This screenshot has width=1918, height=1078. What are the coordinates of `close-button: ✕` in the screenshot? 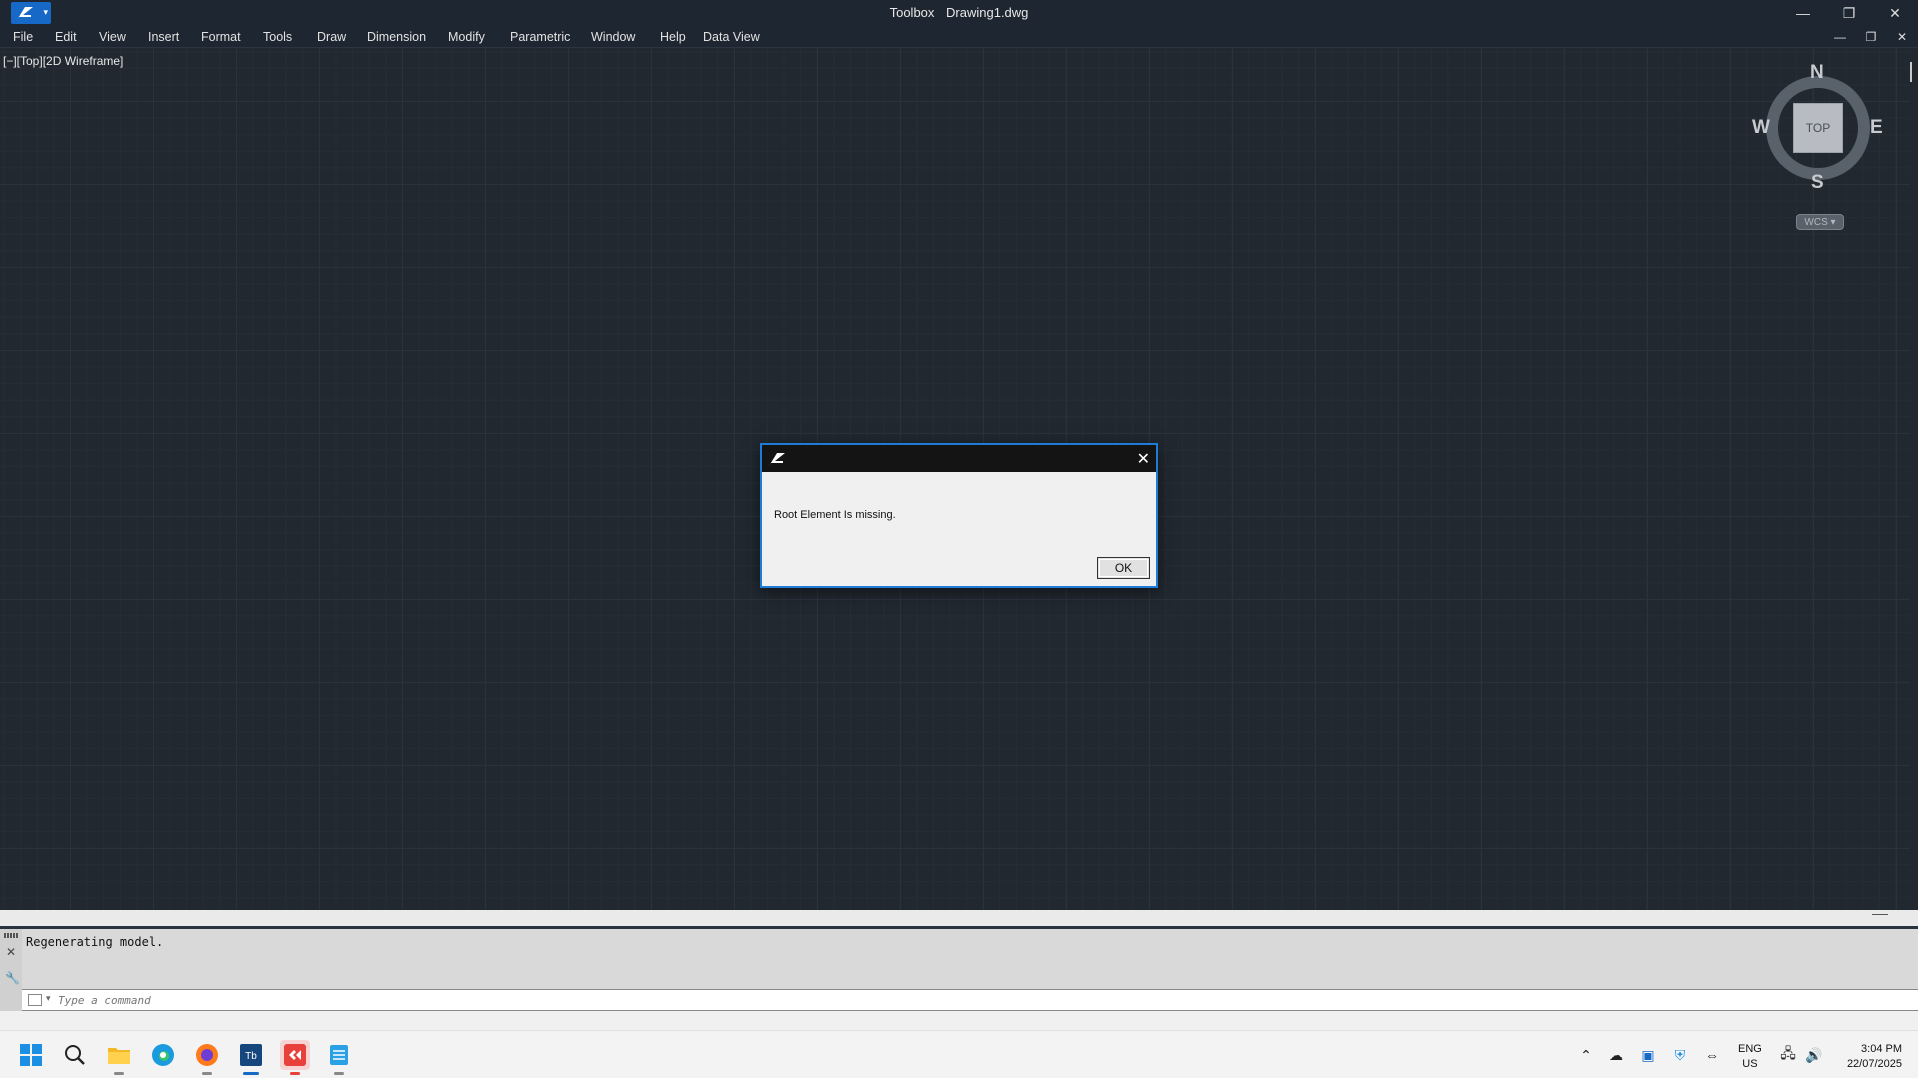 It's located at (1895, 13).